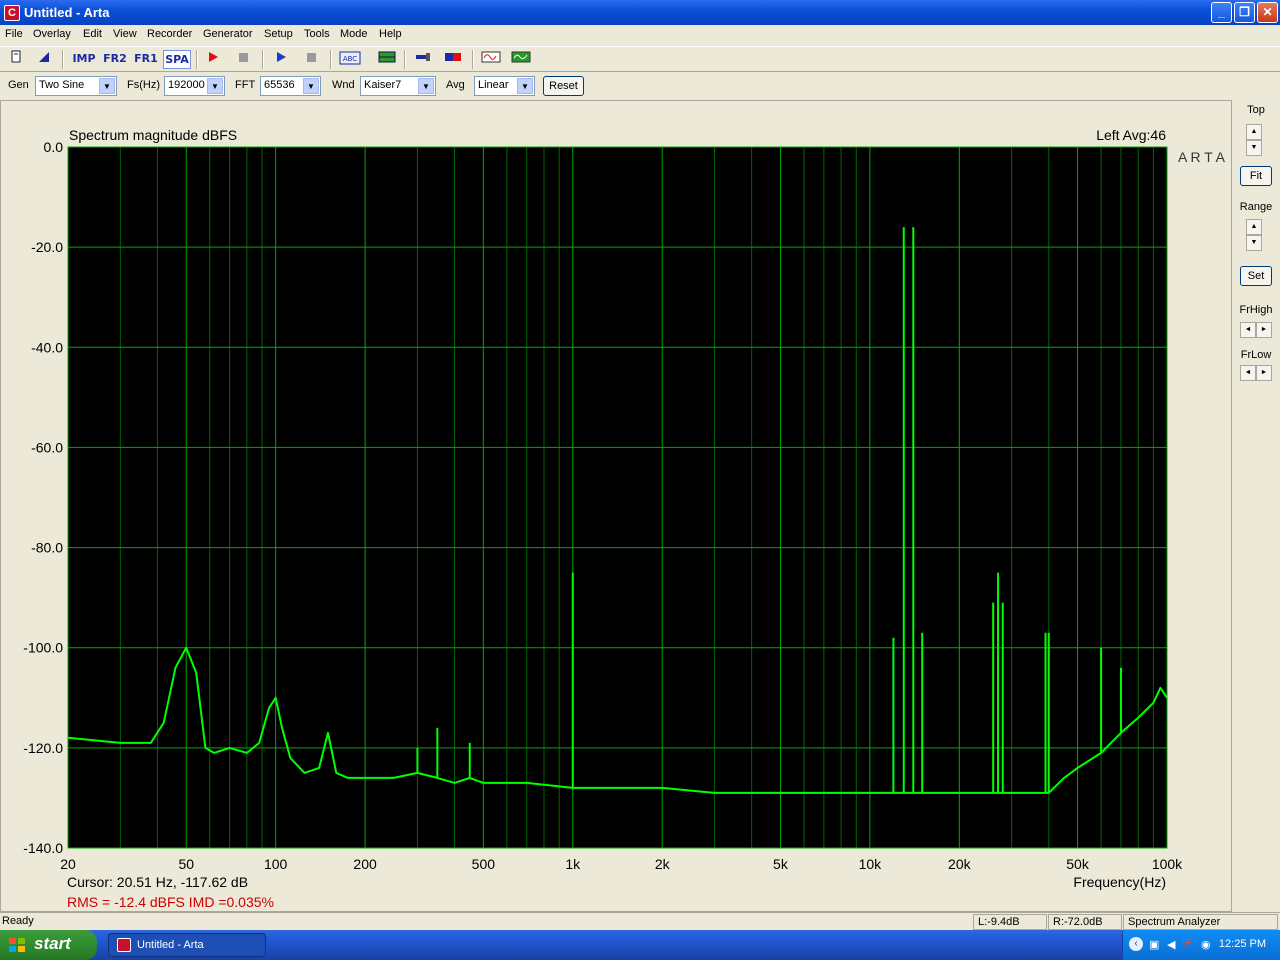 The image size is (1280, 960). Describe the element at coordinates (146, 59) in the screenshot. I see `fr1-mode-button: FR1` at that location.